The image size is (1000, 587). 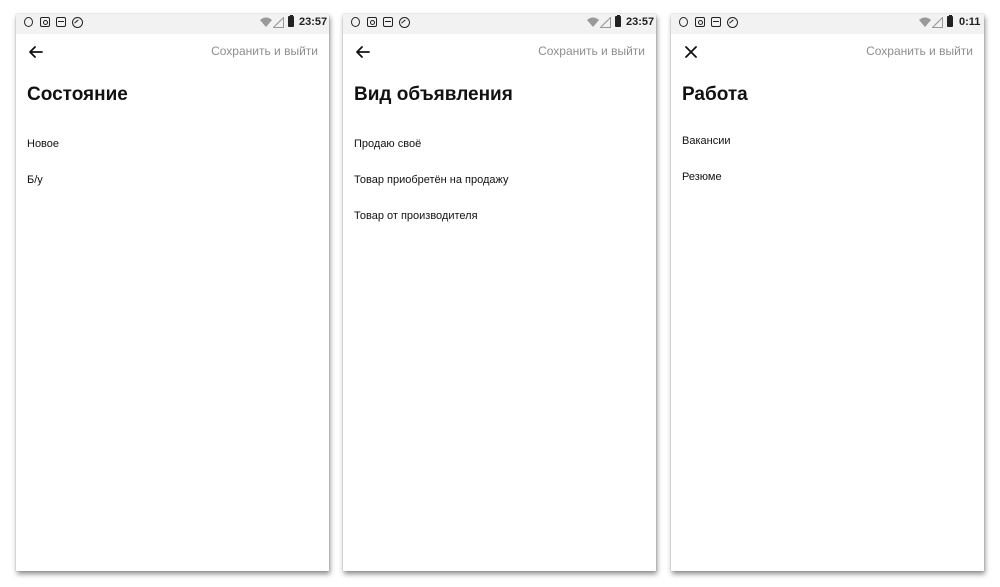 I want to click on option-new: Новое, so click(x=43, y=144).